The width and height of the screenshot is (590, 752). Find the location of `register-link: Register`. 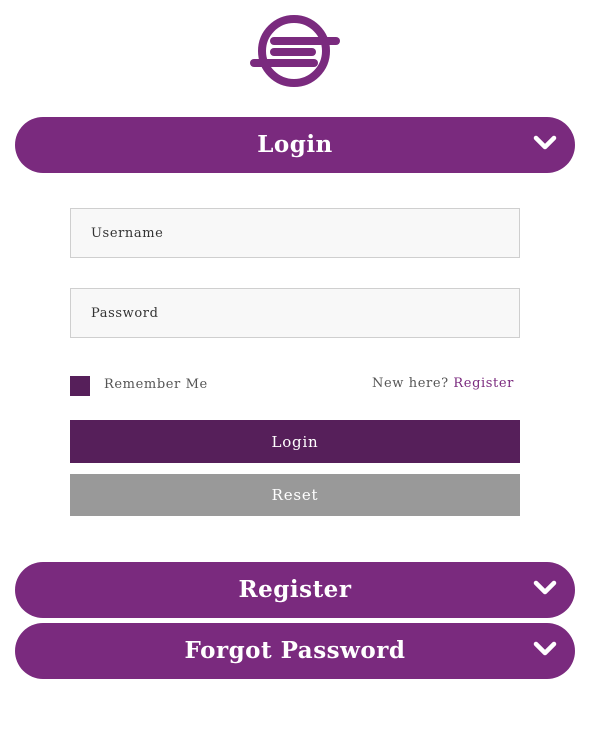

register-link: Register is located at coordinates (483, 383).